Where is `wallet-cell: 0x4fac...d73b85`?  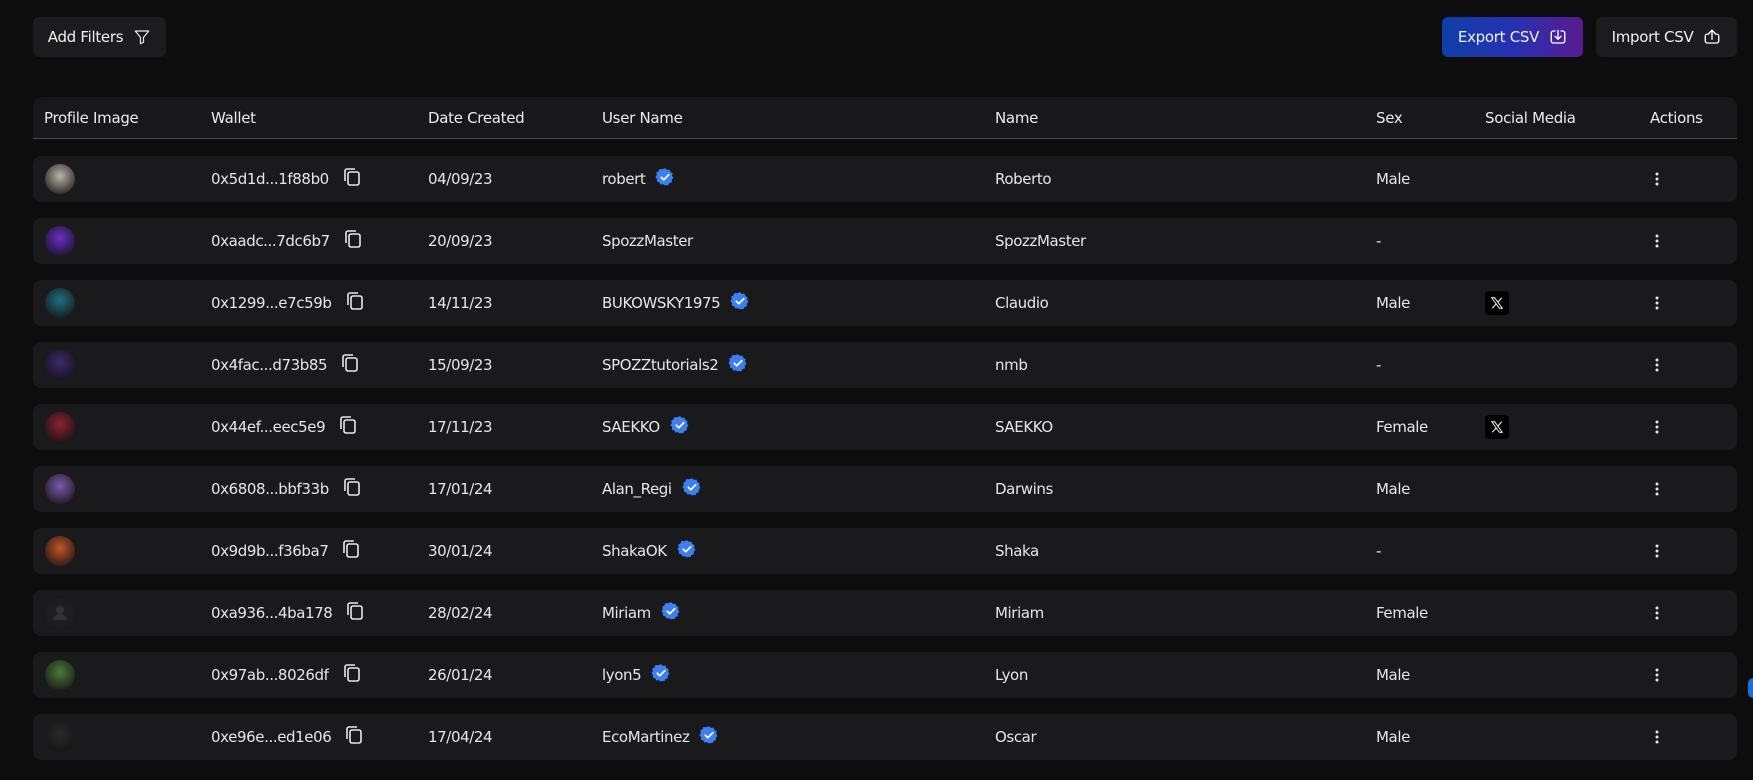
wallet-cell: 0x4fac...d73b85 is located at coordinates (285, 365).